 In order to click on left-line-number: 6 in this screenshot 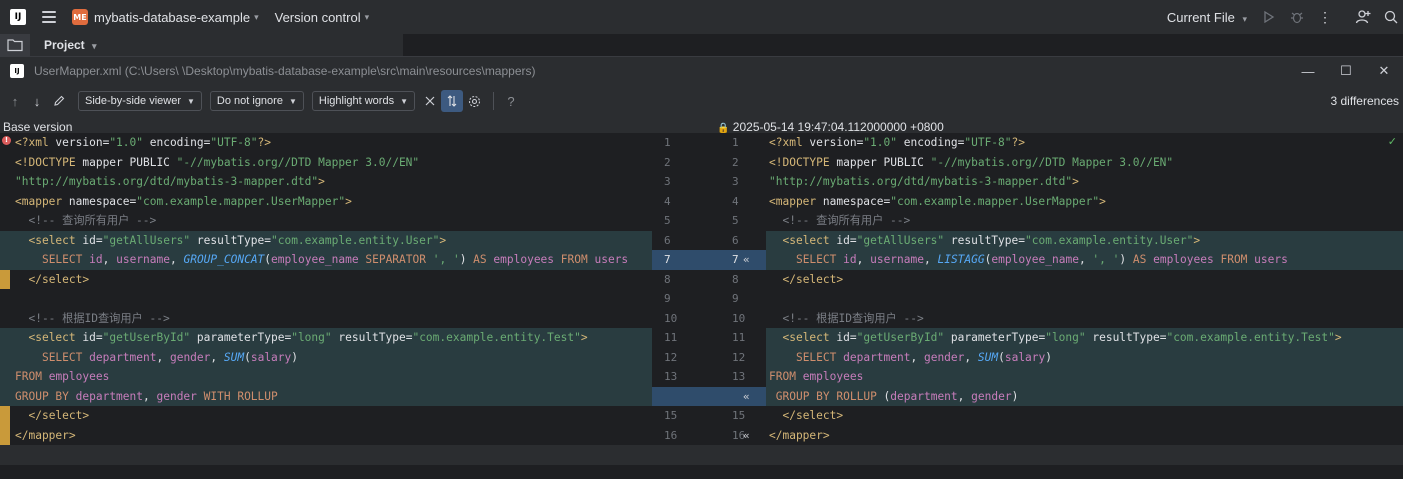, I will do `click(667, 240)`.